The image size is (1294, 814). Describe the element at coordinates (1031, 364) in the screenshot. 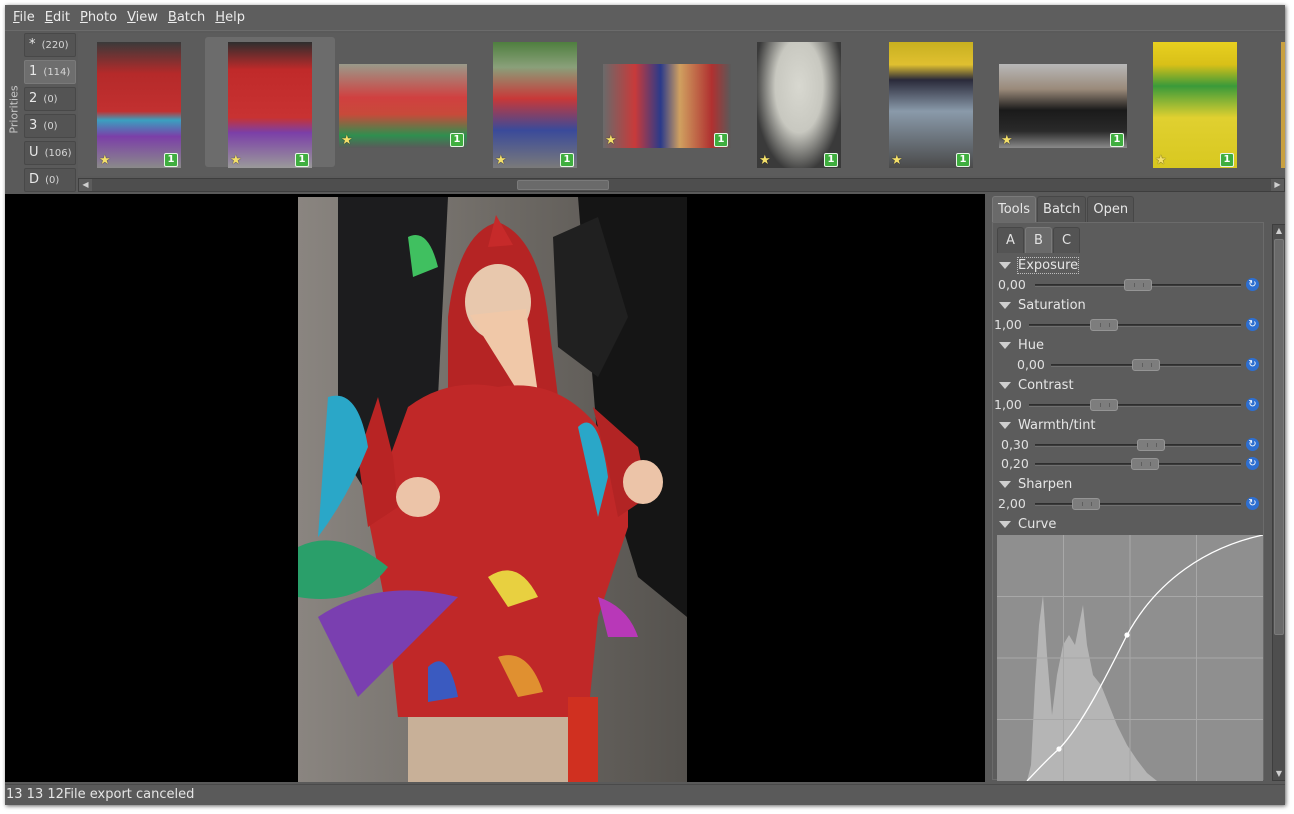

I see `hue-value: 0,00` at that location.